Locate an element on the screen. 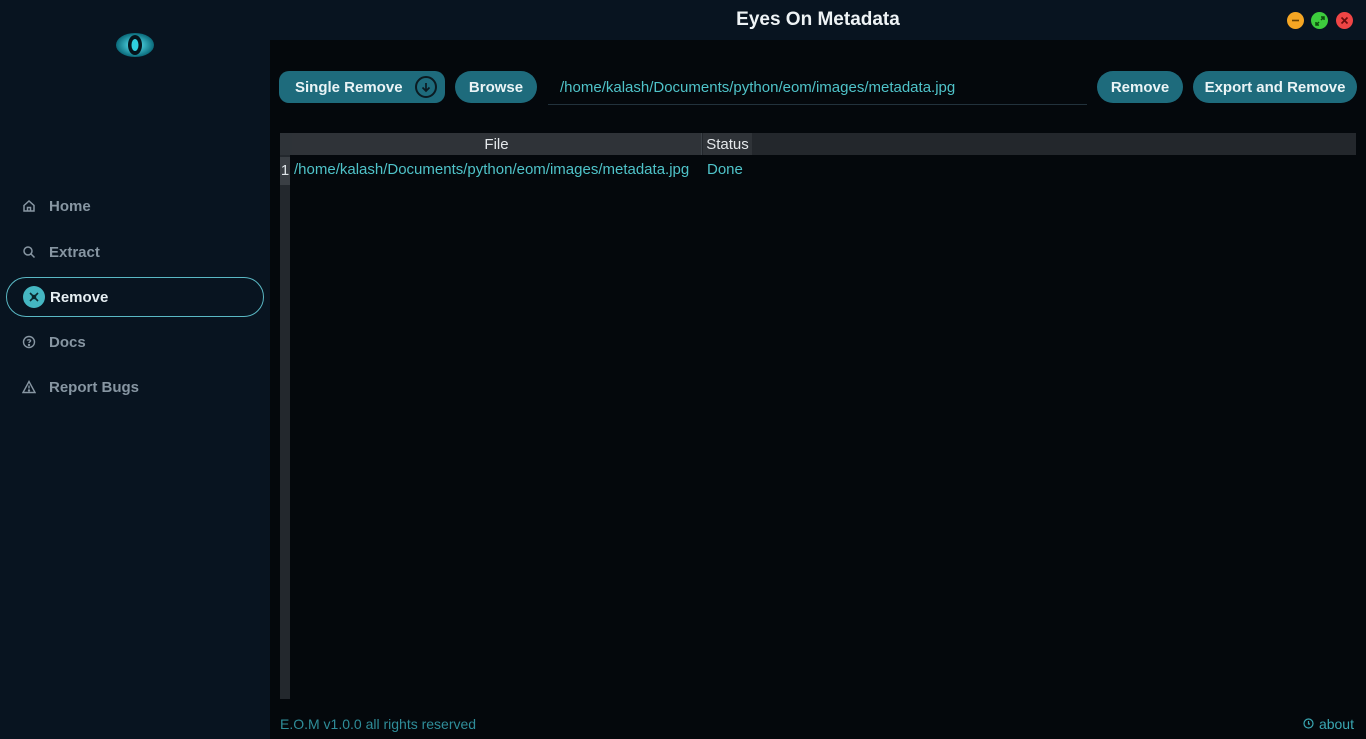 This screenshot has height=739, width=1366. row-gutter is located at coordinates (285, 427).